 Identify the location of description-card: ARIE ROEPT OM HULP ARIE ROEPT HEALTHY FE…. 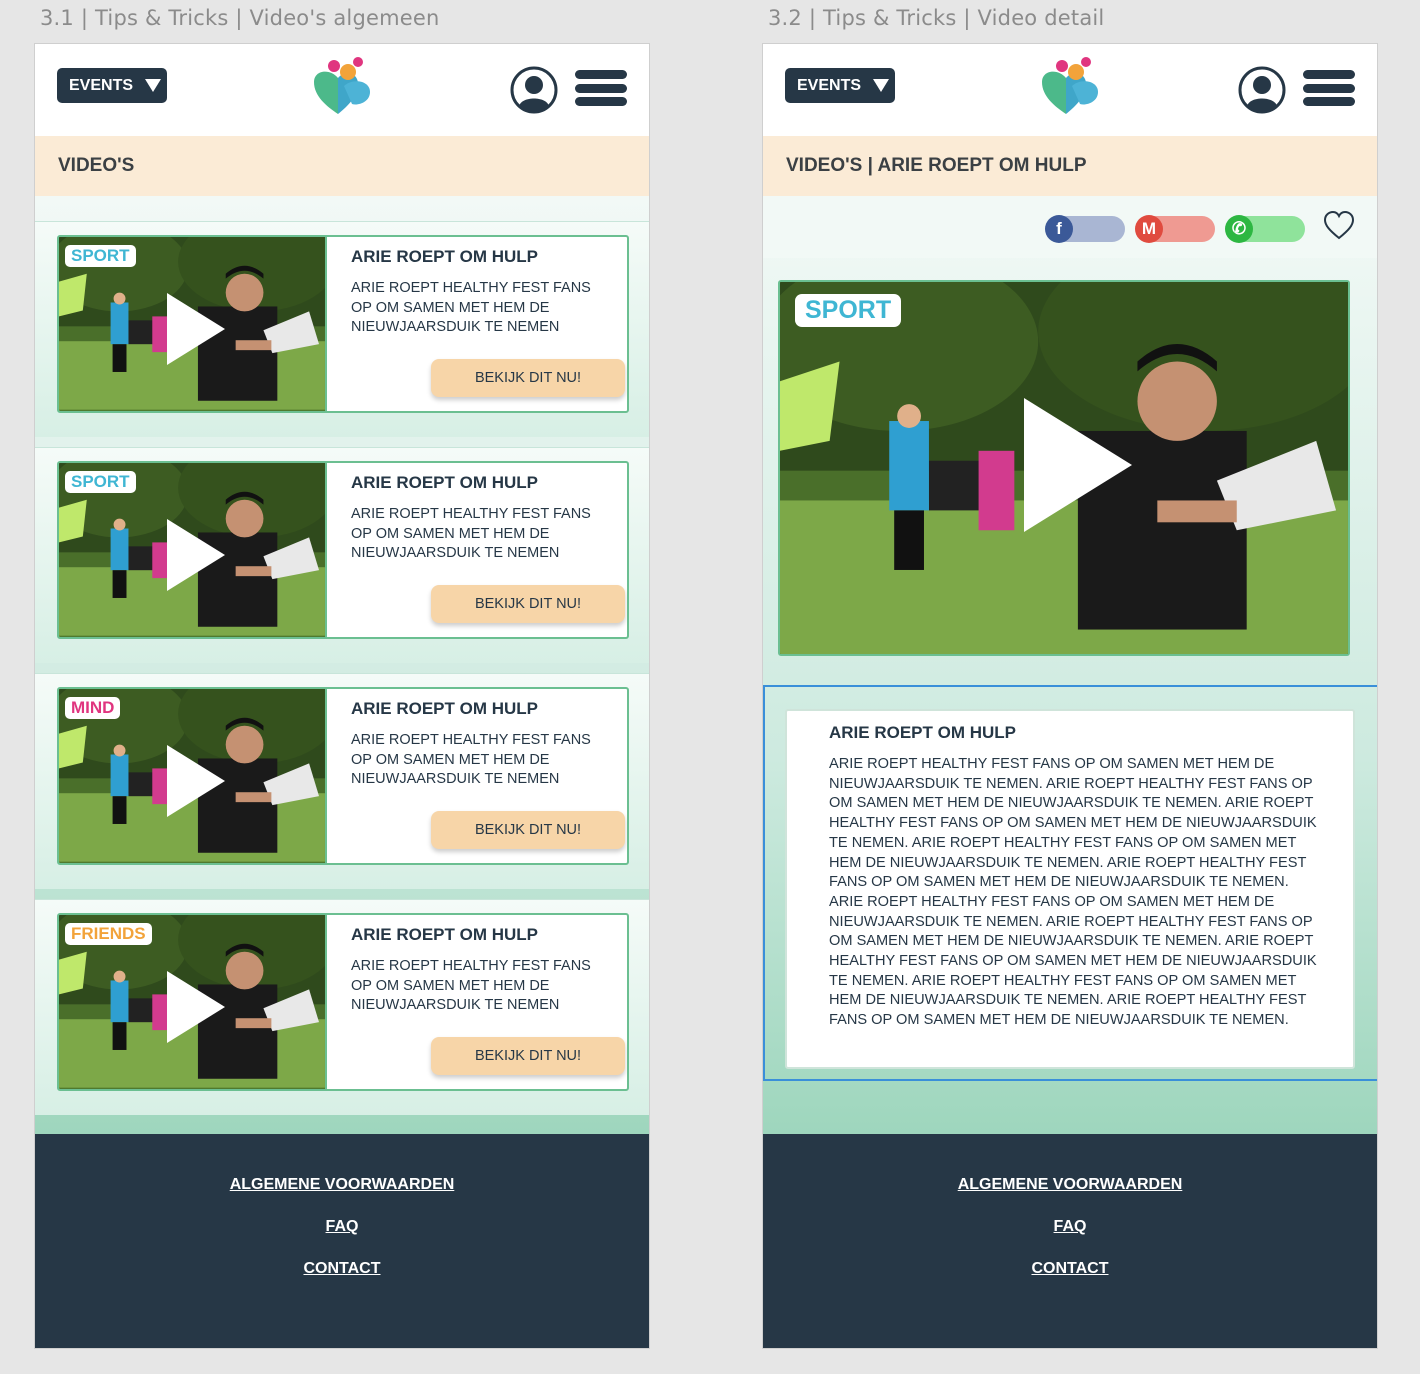
(1070, 889).